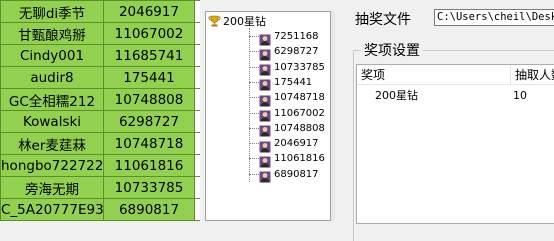 The height and width of the screenshot is (241, 554). What do you see at coordinates (52, 143) in the screenshot?
I see `cell-username: 林er麦莛菻` at bounding box center [52, 143].